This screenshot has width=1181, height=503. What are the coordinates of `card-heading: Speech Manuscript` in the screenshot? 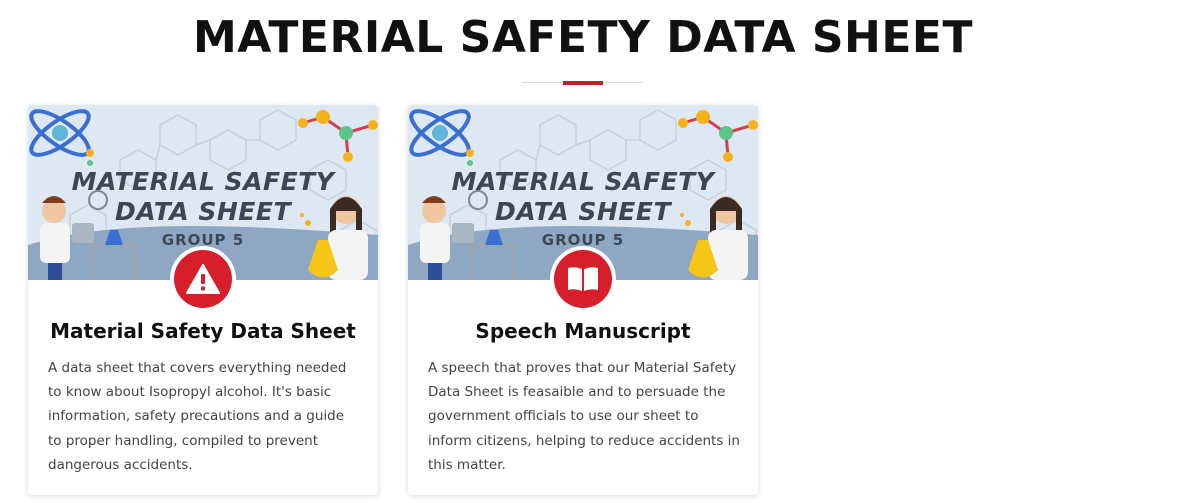 It's located at (583, 331).